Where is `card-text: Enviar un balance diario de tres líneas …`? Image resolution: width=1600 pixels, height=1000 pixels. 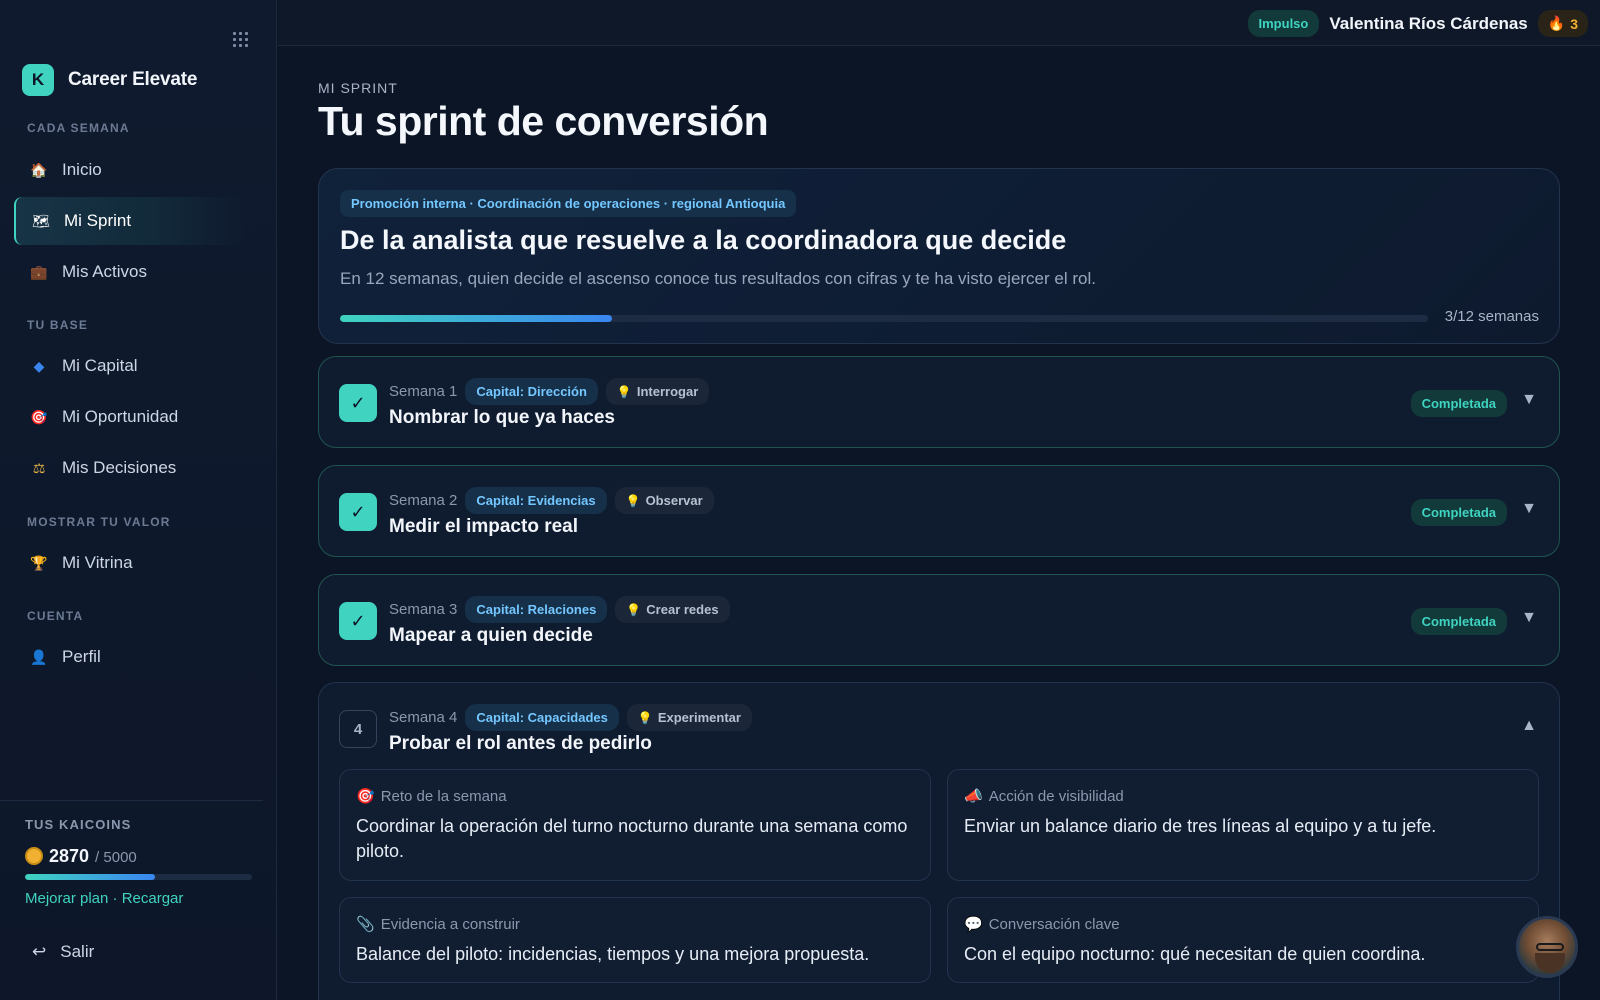 card-text: Enviar un balance diario de tres líneas … is located at coordinates (1200, 826).